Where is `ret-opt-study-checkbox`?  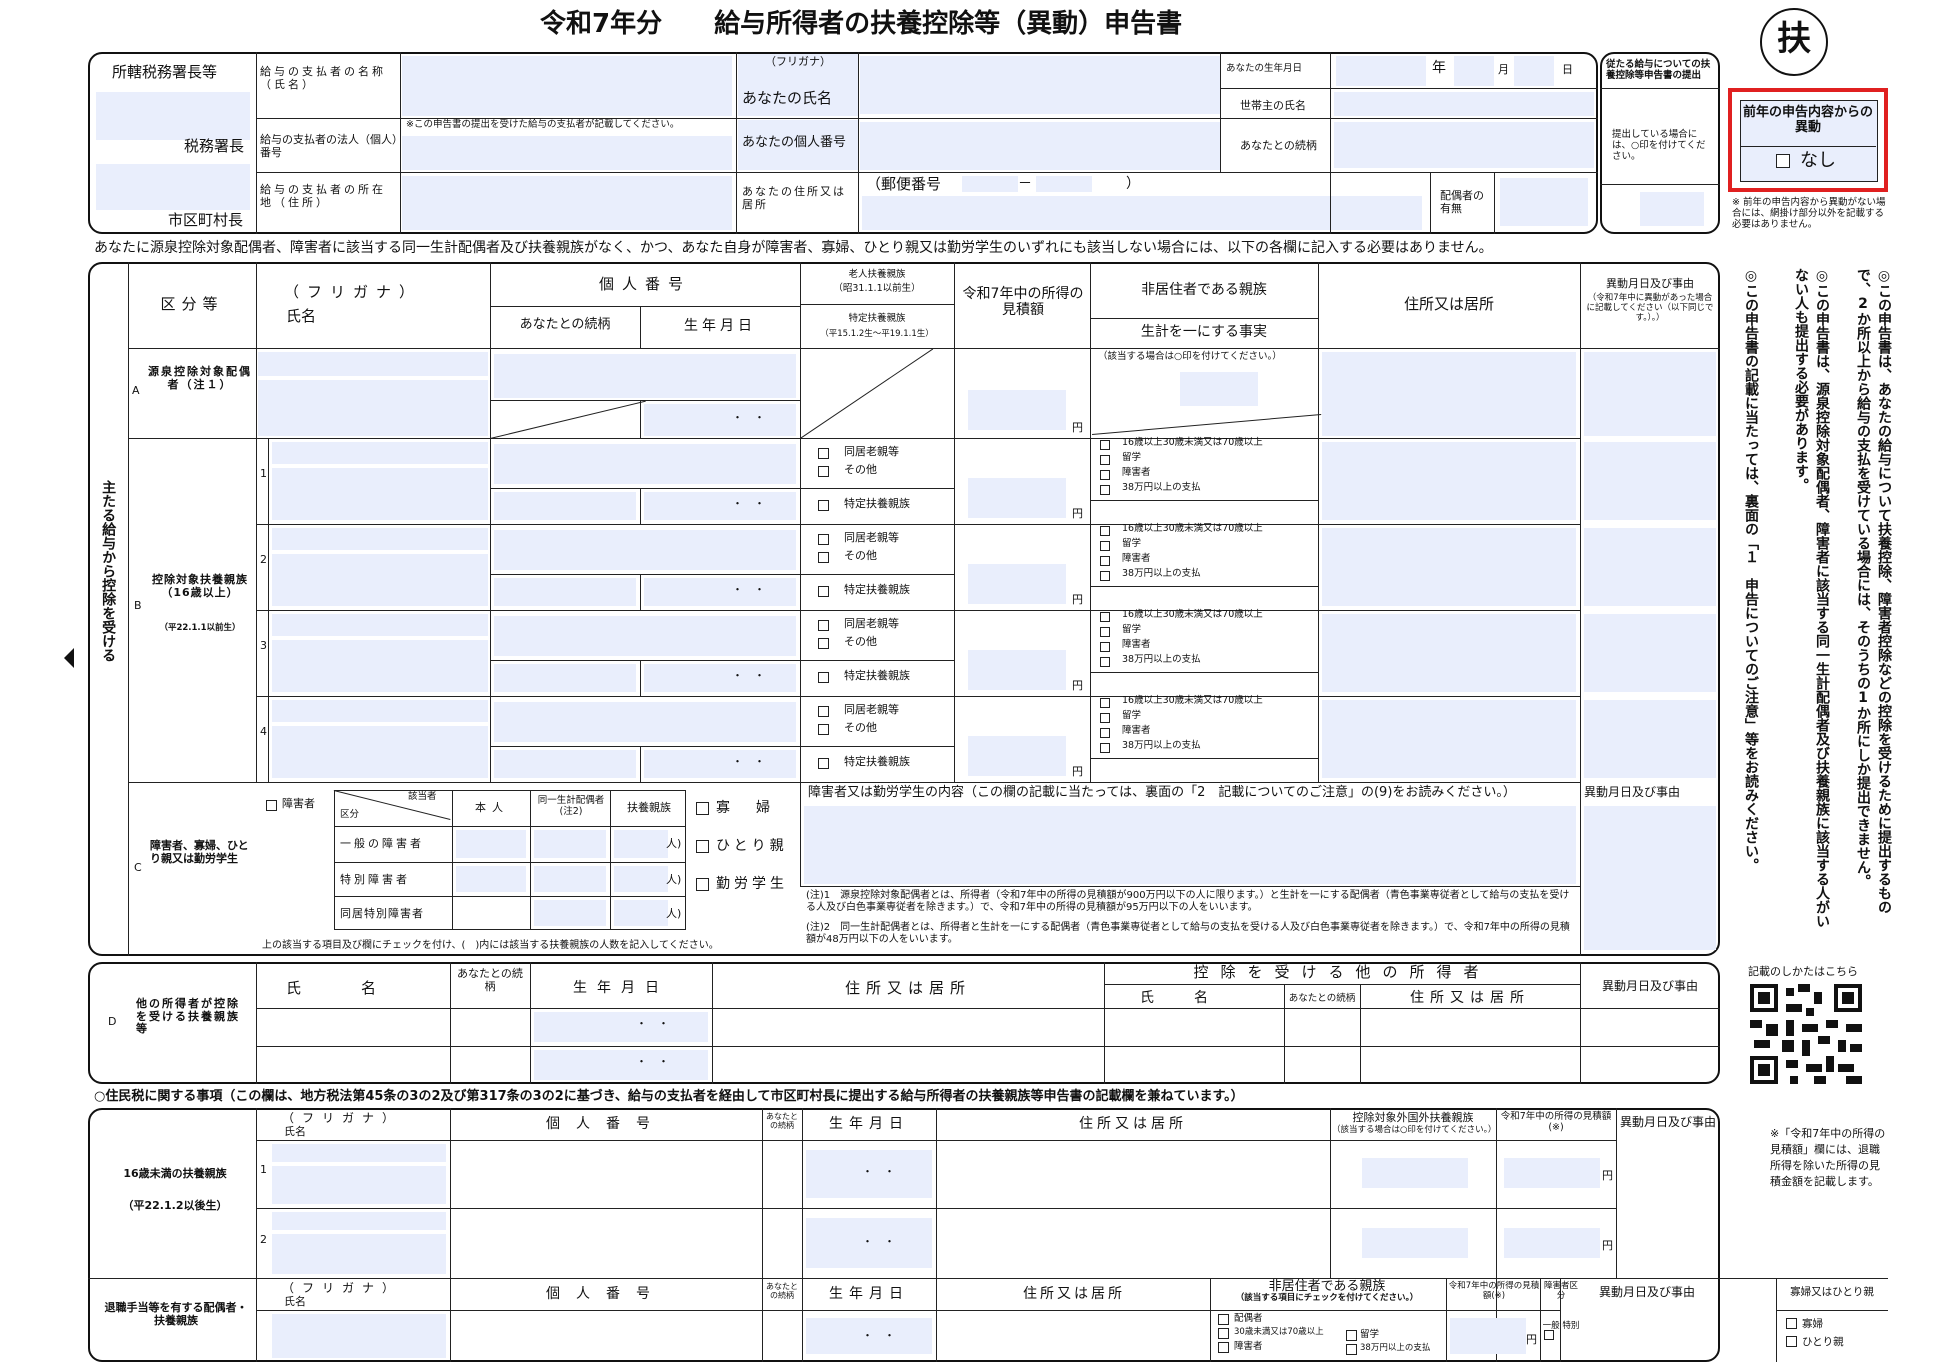
ret-opt-study-checkbox is located at coordinates (1351, 1335).